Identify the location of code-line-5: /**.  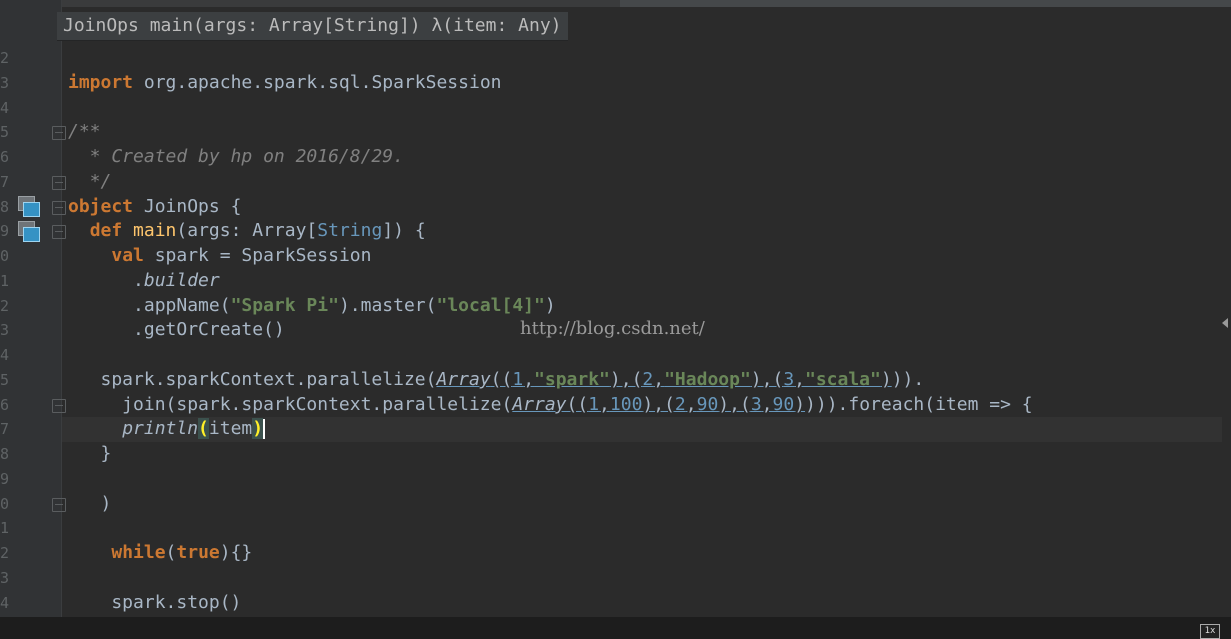
(84, 131).